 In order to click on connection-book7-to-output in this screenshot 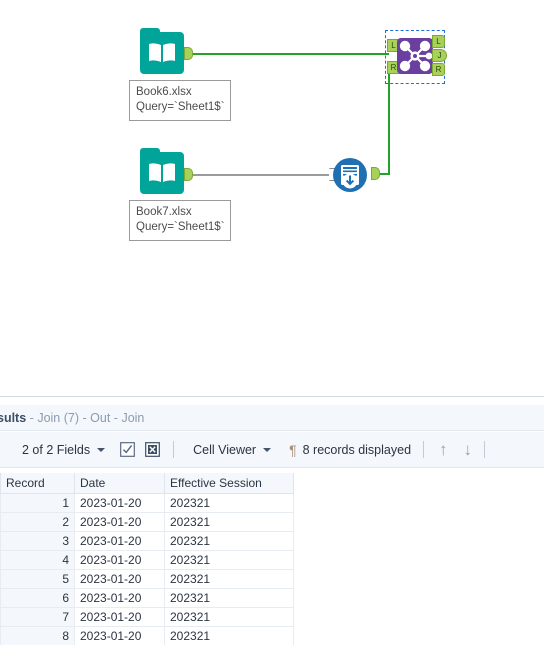, I will do `click(259, 175)`.